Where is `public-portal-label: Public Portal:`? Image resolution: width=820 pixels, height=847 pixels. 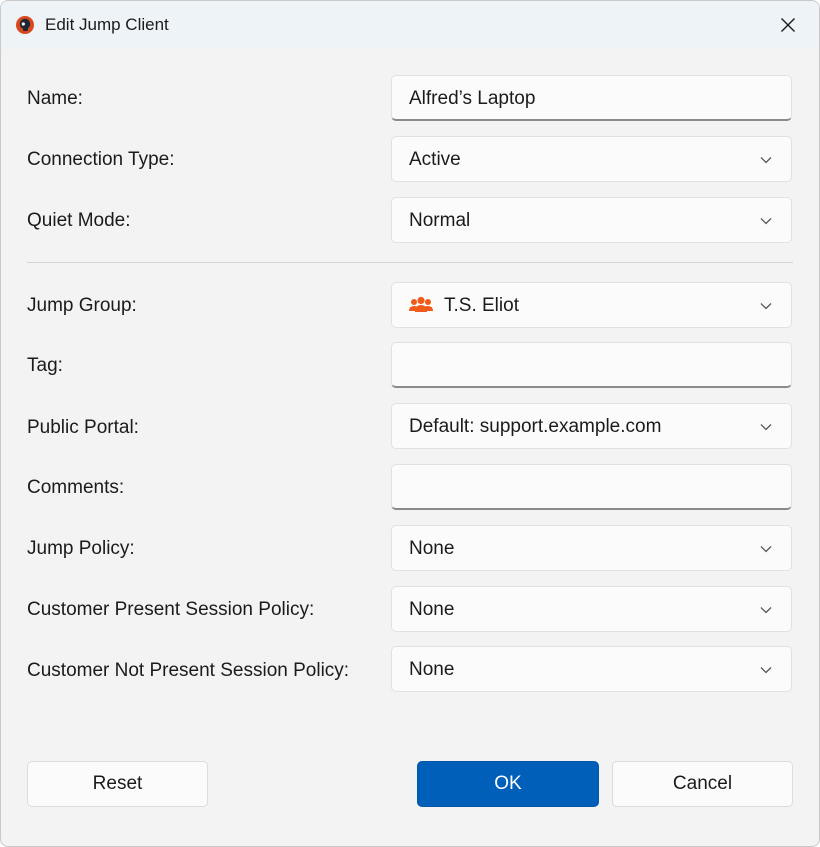 public-portal-label: Public Portal: is located at coordinates (83, 427).